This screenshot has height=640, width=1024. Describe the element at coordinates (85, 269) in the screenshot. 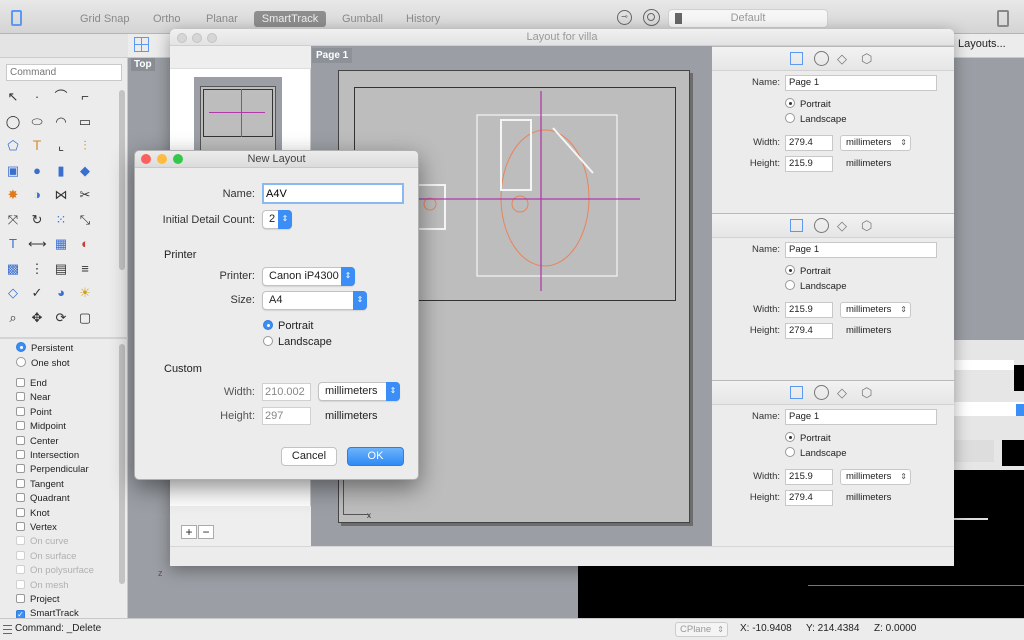

I see `layer-icon: ≡` at that location.